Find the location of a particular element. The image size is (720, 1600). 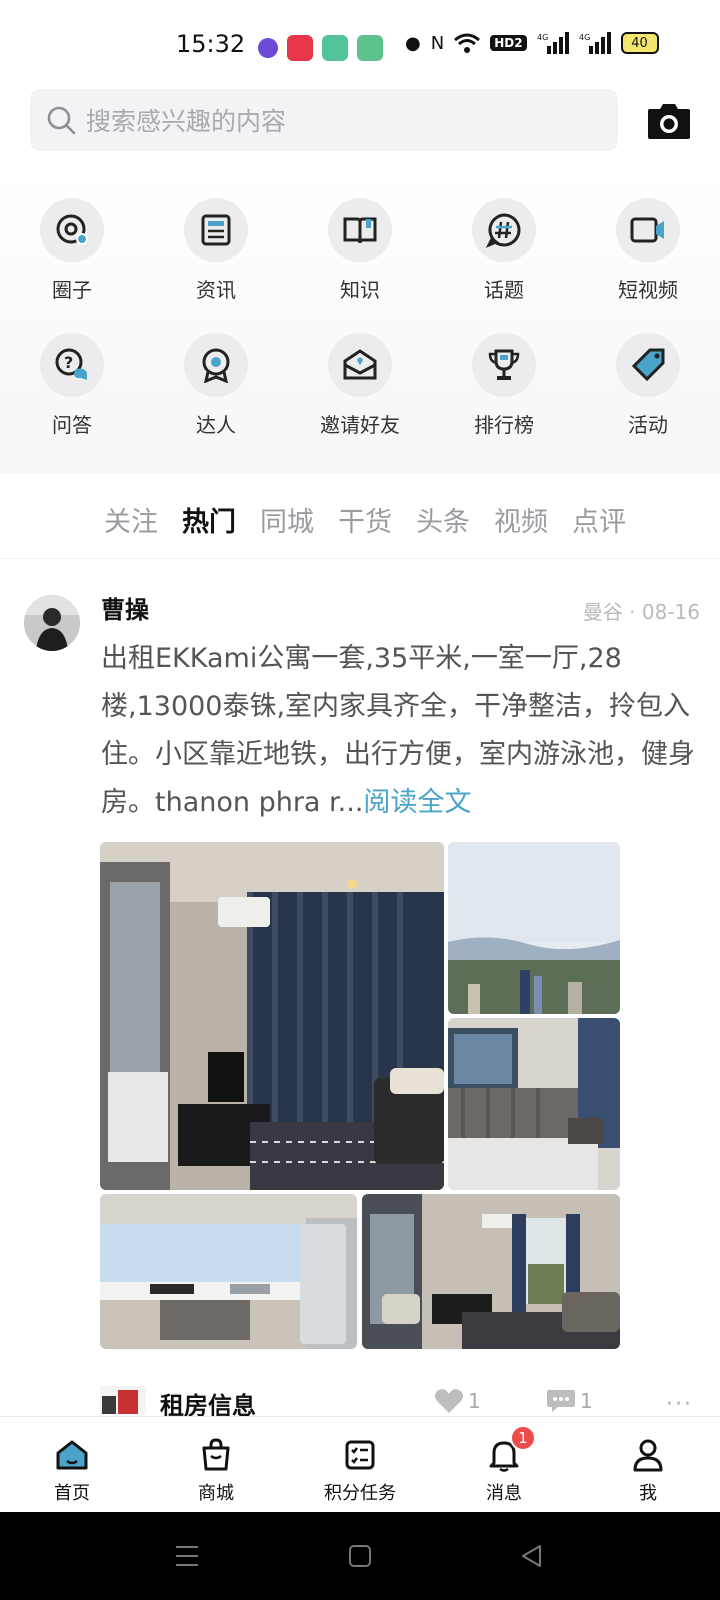

photo-living-room is located at coordinates (272, 1016).